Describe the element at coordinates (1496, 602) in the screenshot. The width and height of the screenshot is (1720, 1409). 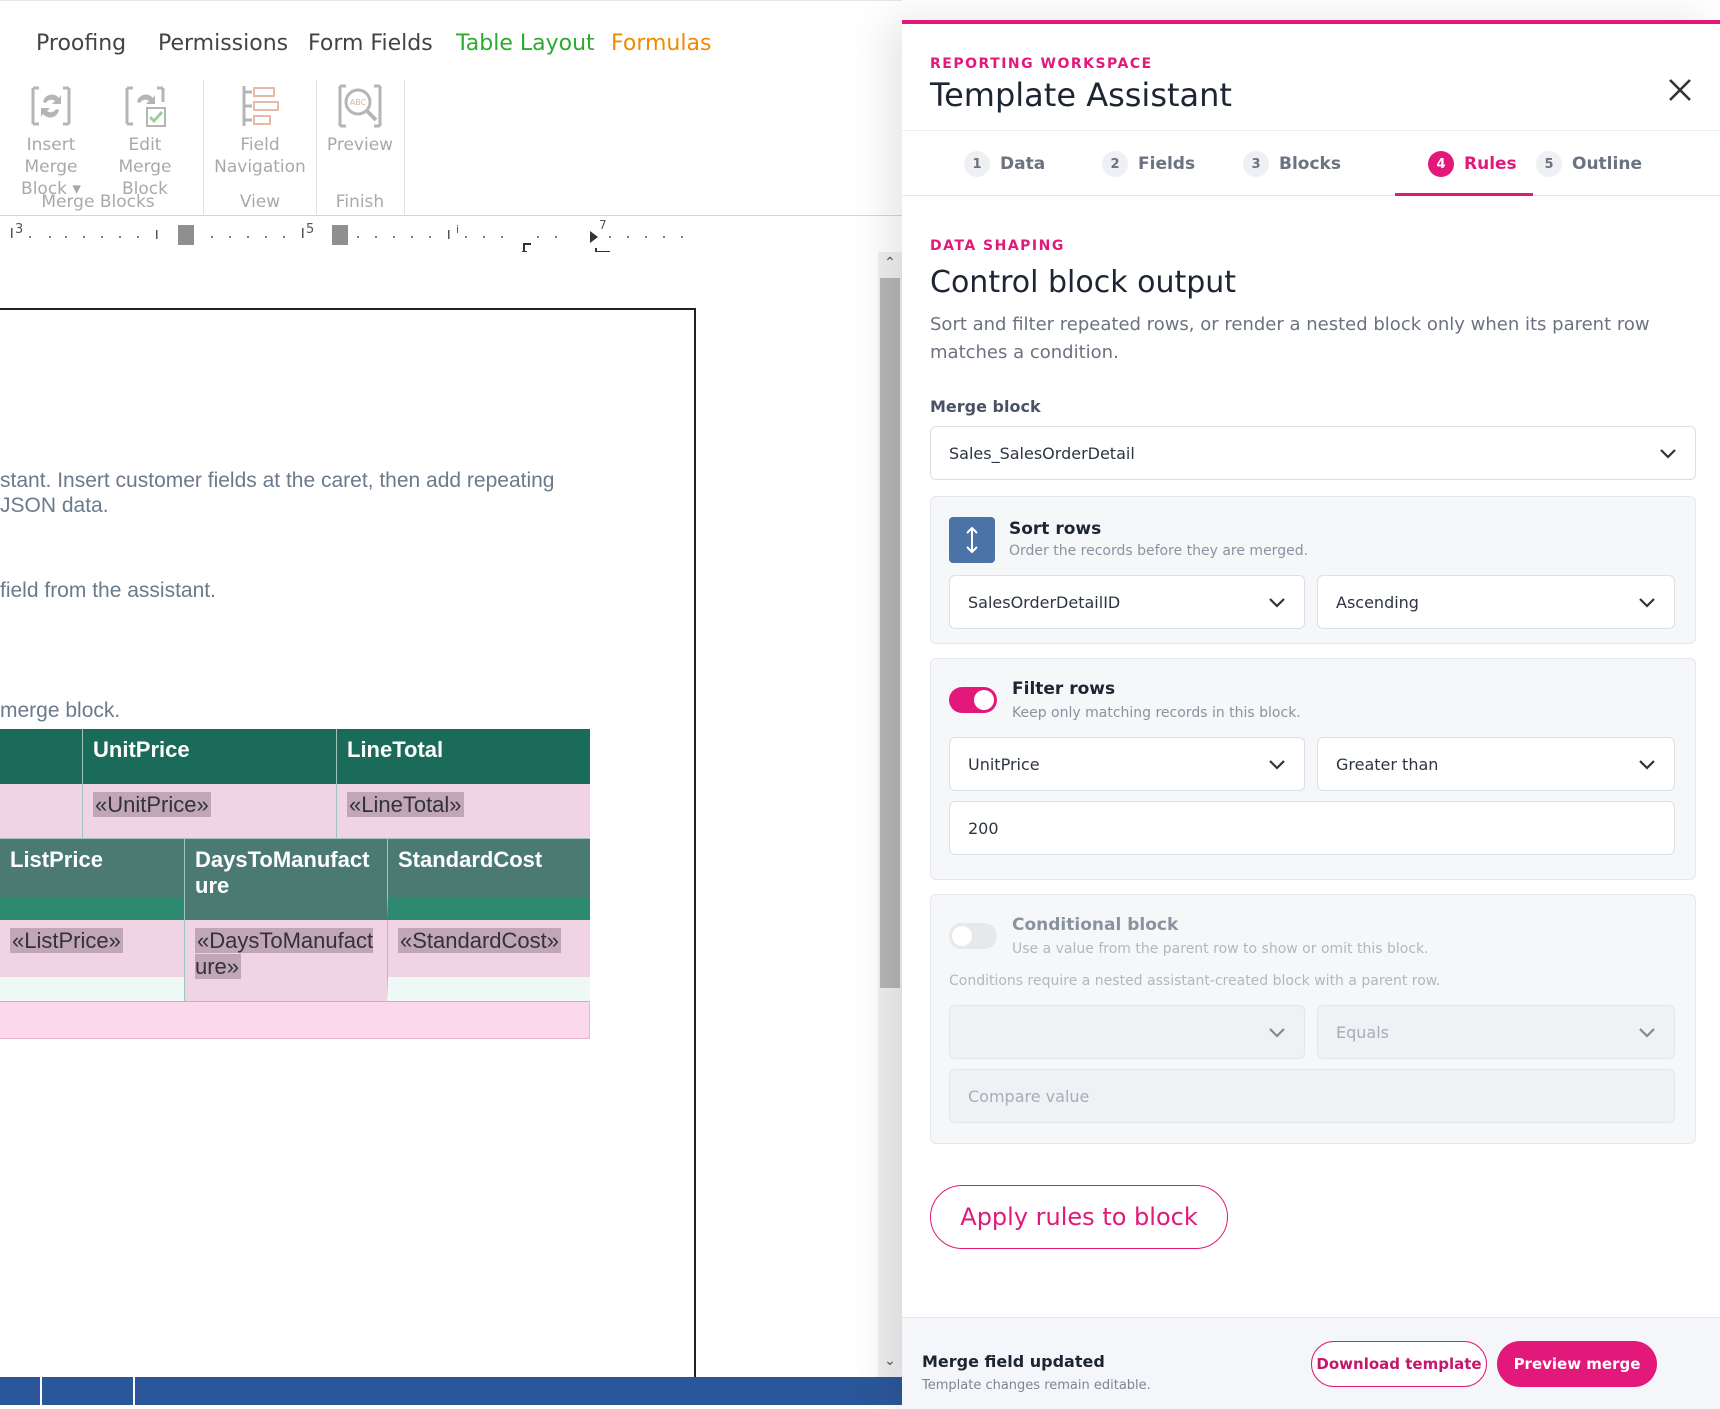
I see `sort-direction-select: Ascending` at that location.